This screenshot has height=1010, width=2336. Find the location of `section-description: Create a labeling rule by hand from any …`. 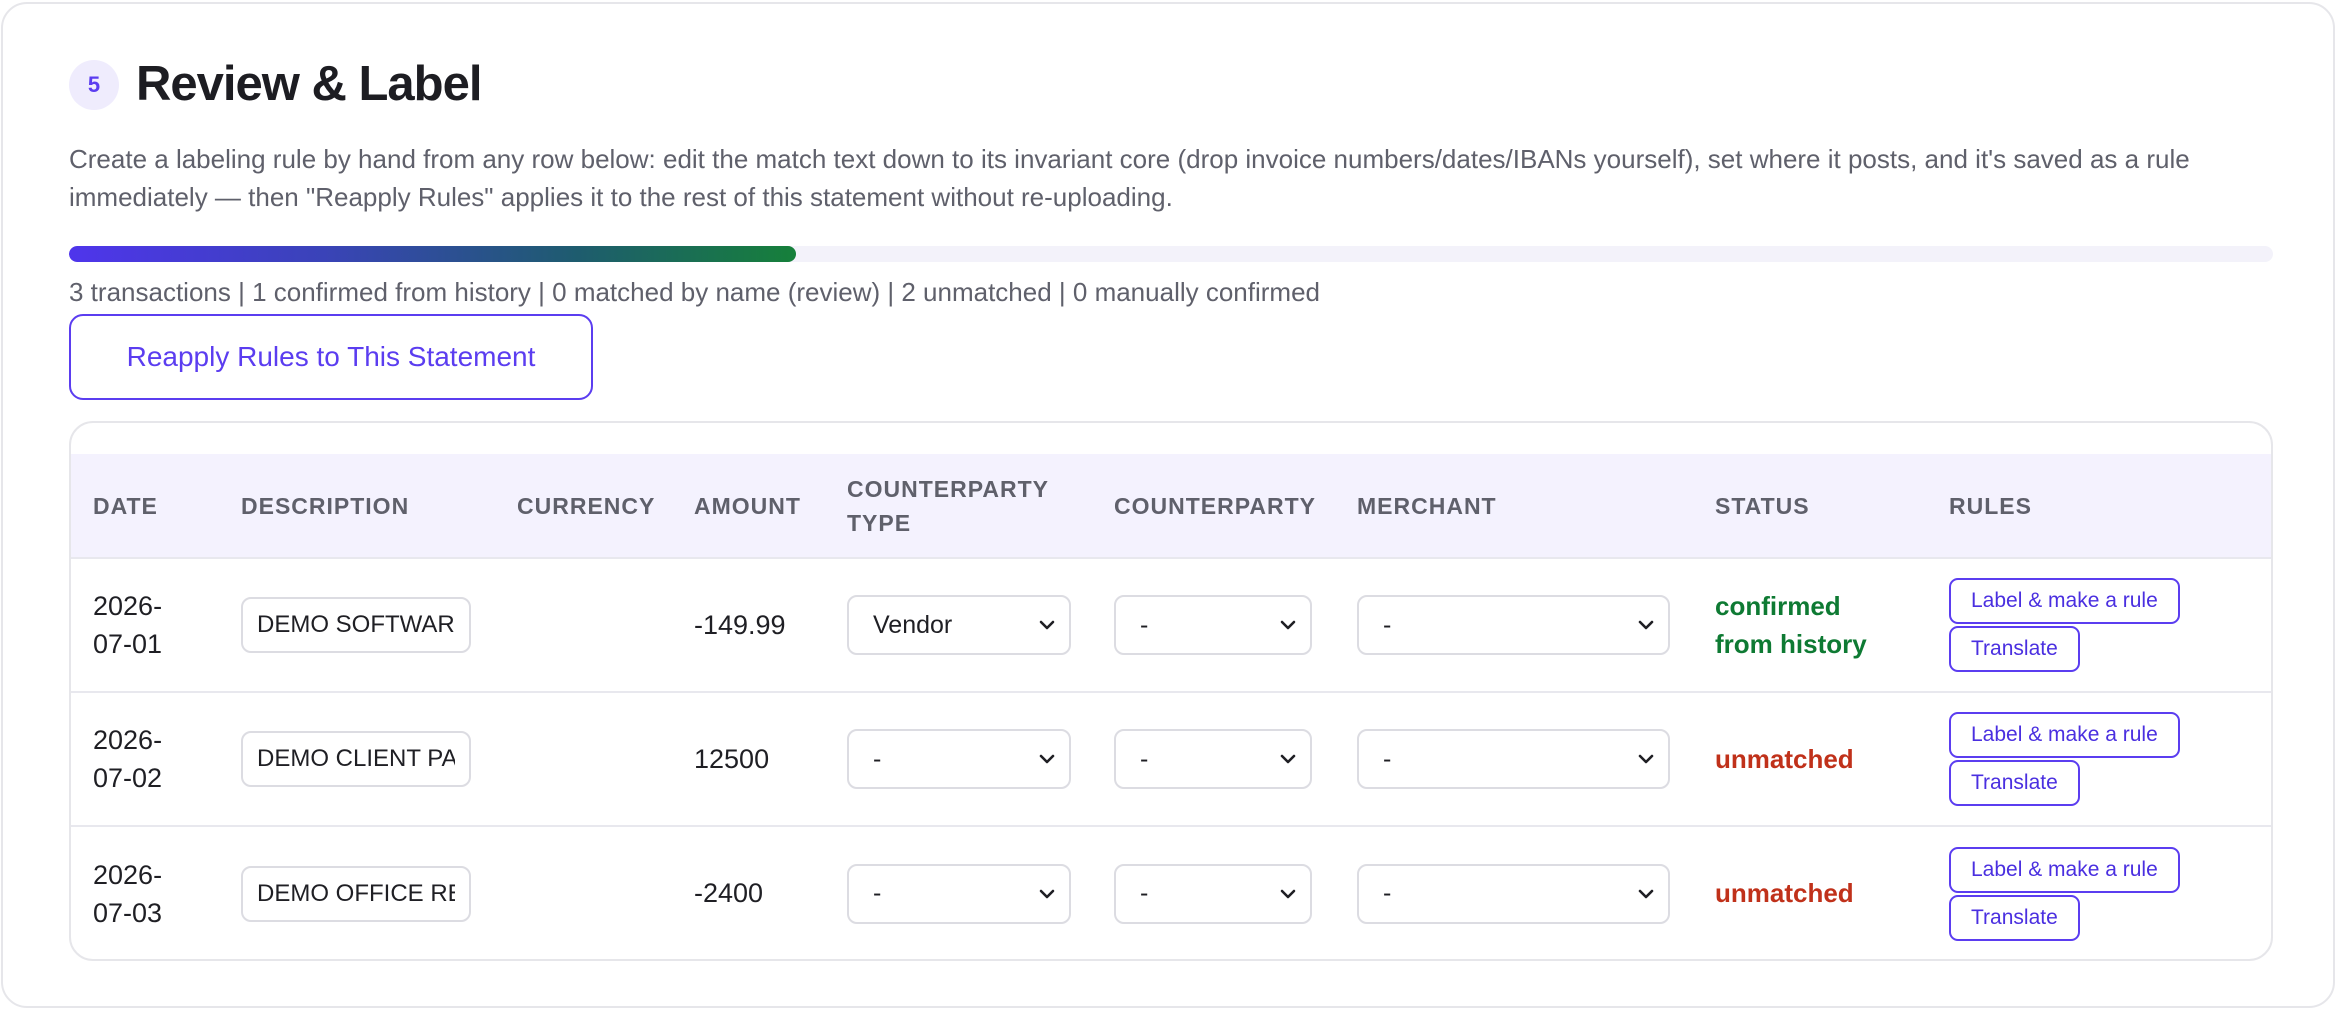

section-description: Create a labeling rule by hand from any … is located at coordinates (1129, 178).